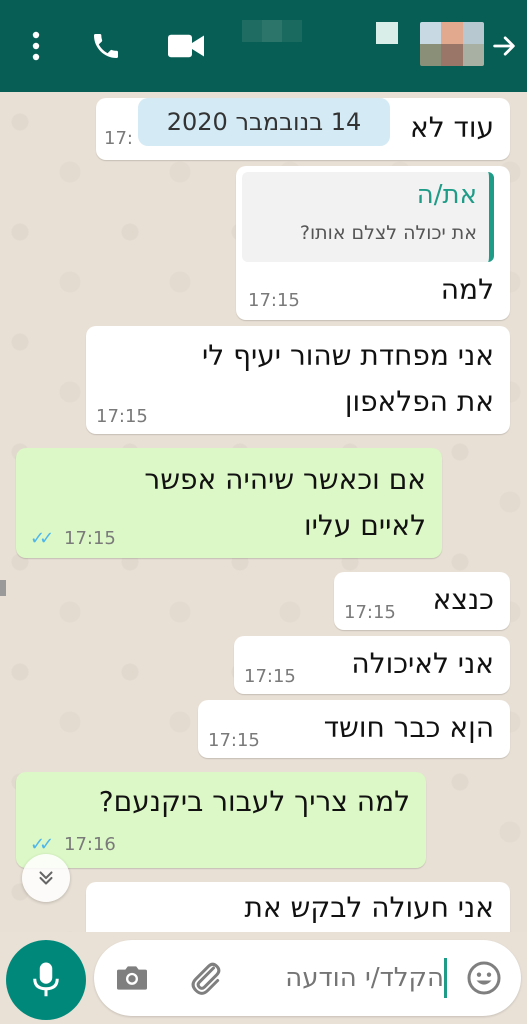 The image size is (527, 1024). I want to click on contact-name-blurred, so click(272, 31).